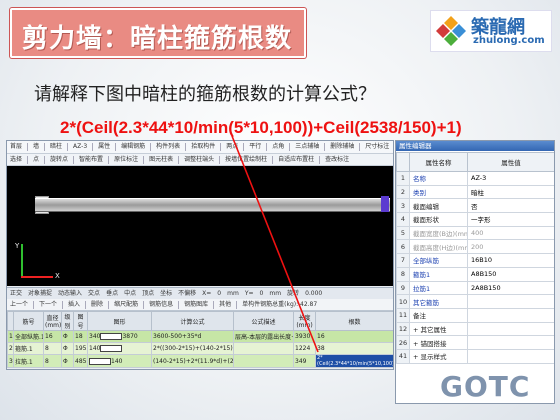 The width and height of the screenshot is (560, 420). What do you see at coordinates (246, 159) in the screenshot?
I see `draw-tool-button: 按墙位置绘制柱` at bounding box center [246, 159].